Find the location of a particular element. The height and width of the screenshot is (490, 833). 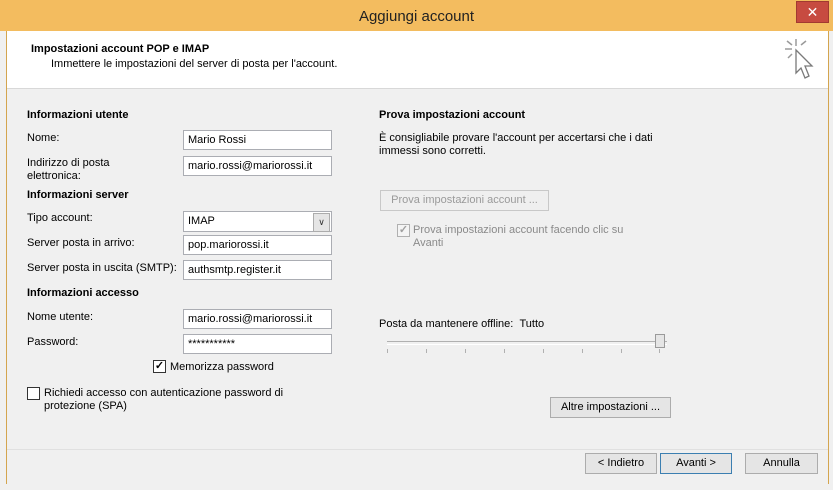

offline-mail-value: Tutto is located at coordinates (532, 324).